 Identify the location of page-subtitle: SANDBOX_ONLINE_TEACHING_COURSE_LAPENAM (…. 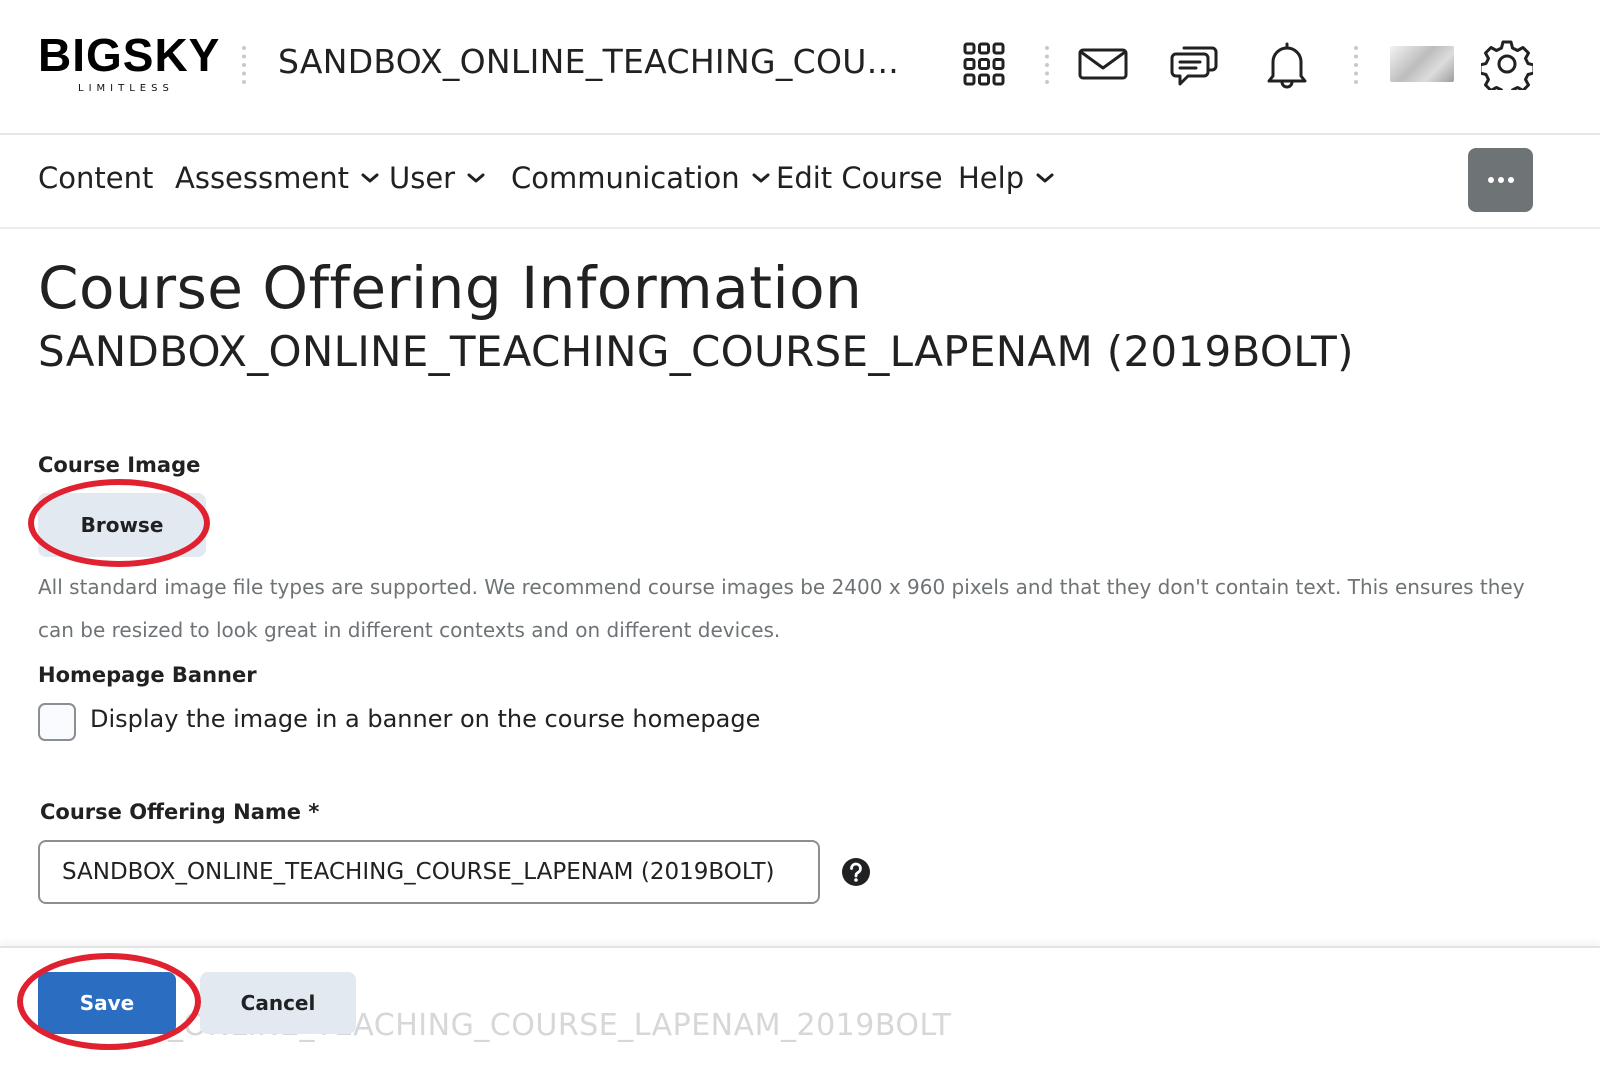
(696, 351).